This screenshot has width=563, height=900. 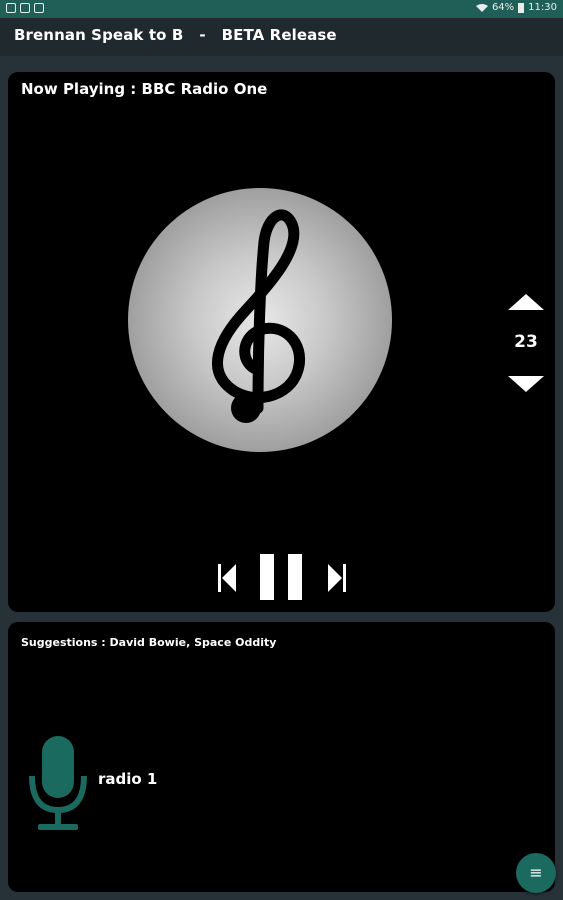 I want to click on notification-icons, so click(x=25, y=8).